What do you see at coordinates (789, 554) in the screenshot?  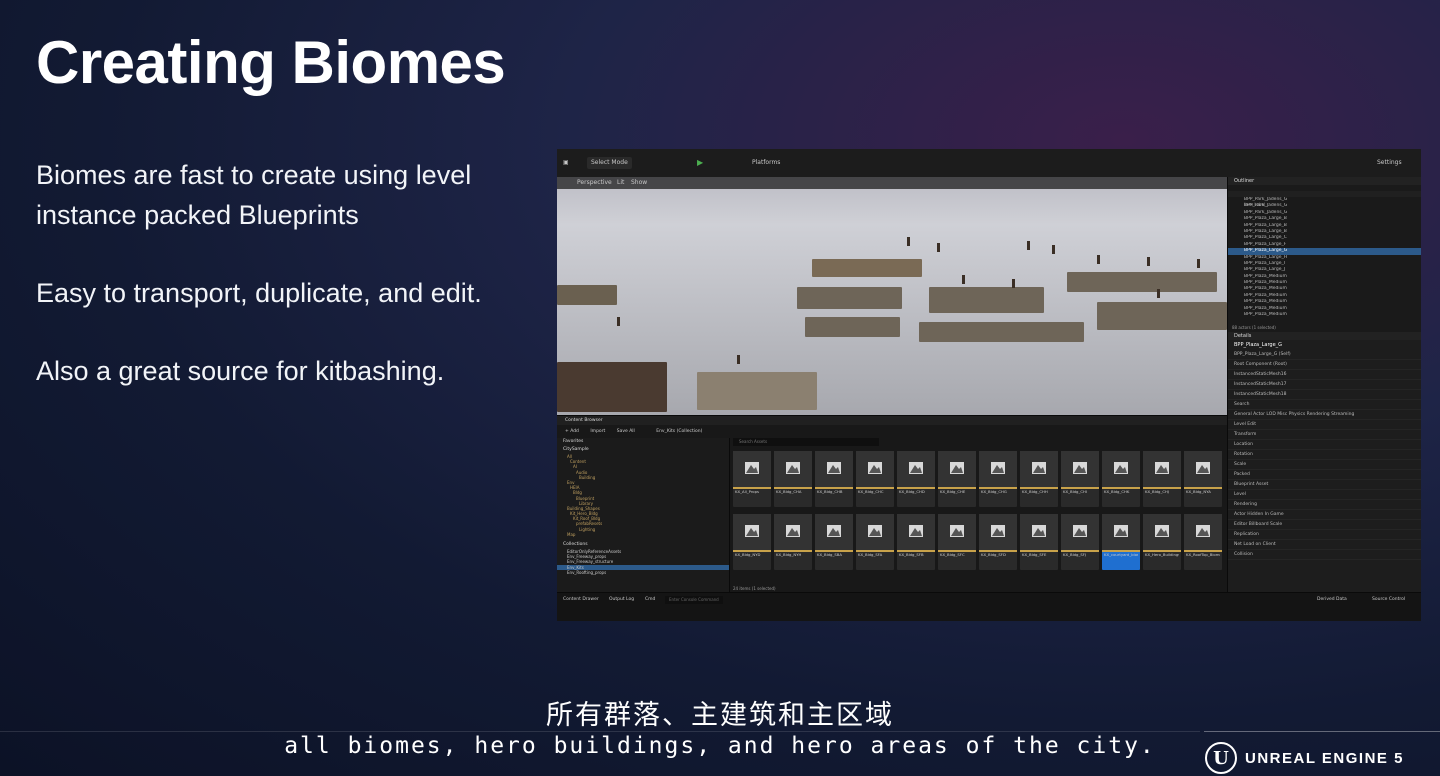 I see `asset-label: KX_Bldg_NYH` at bounding box center [789, 554].